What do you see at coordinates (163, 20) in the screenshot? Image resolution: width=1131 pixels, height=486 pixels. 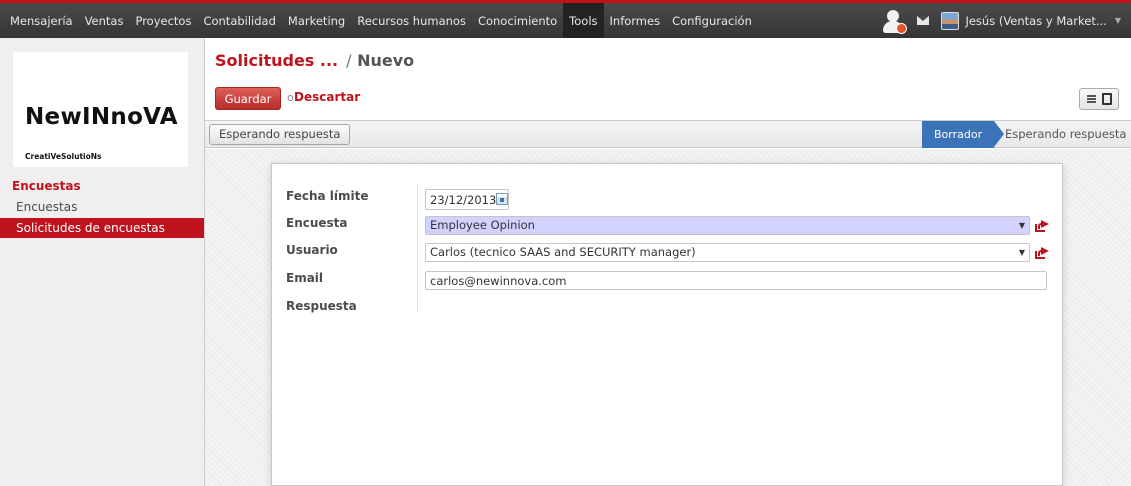 I see `menu-item-proyectos: Proyectos` at bounding box center [163, 20].